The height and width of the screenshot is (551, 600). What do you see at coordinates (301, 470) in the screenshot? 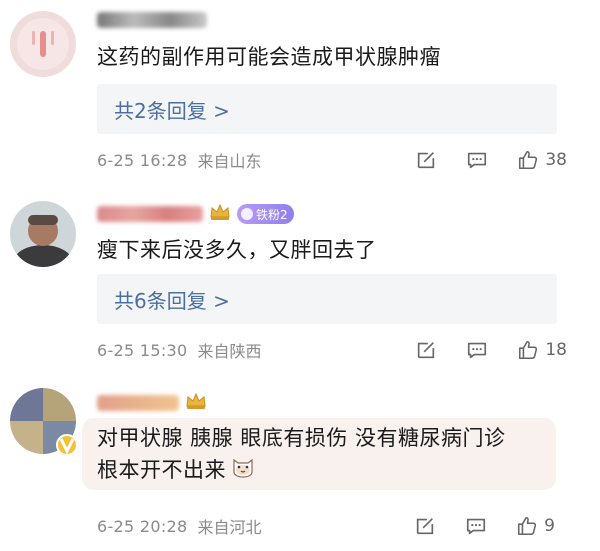
I see `comment-text-line: 根本开不出来` at bounding box center [301, 470].